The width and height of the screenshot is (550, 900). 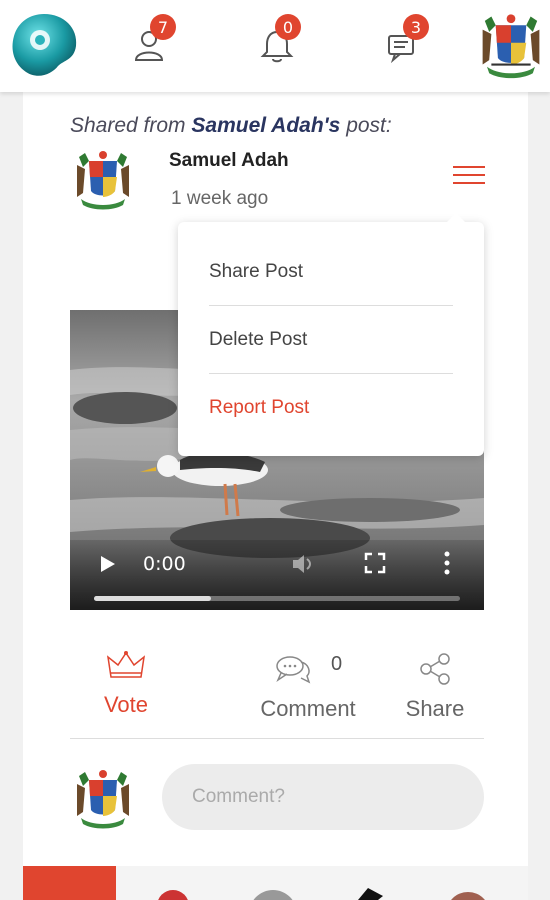 I want to click on next-post-preview, so click(x=275, y=883).